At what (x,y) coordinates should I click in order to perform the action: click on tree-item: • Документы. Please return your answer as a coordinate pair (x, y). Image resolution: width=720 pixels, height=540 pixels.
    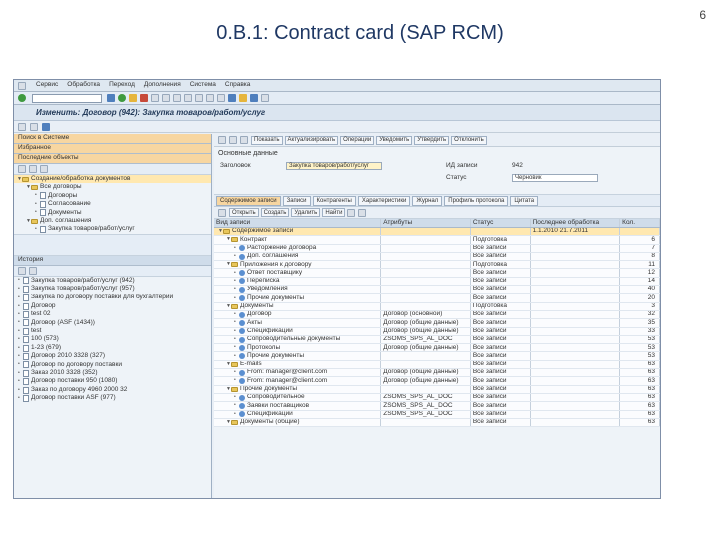
    Looking at the image, I should click on (112, 213).